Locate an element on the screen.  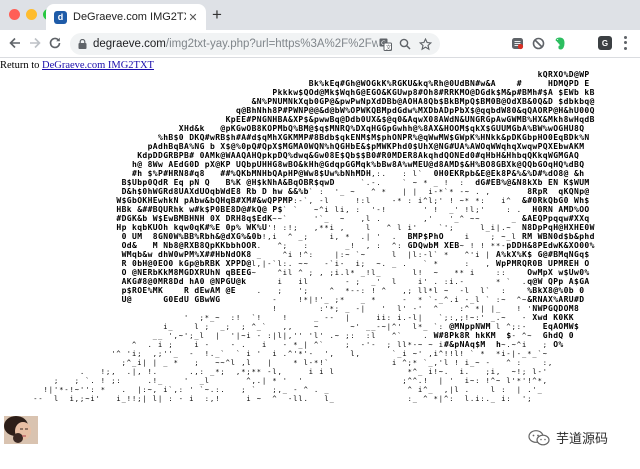
zoom-icon is located at coordinates (405, 44).